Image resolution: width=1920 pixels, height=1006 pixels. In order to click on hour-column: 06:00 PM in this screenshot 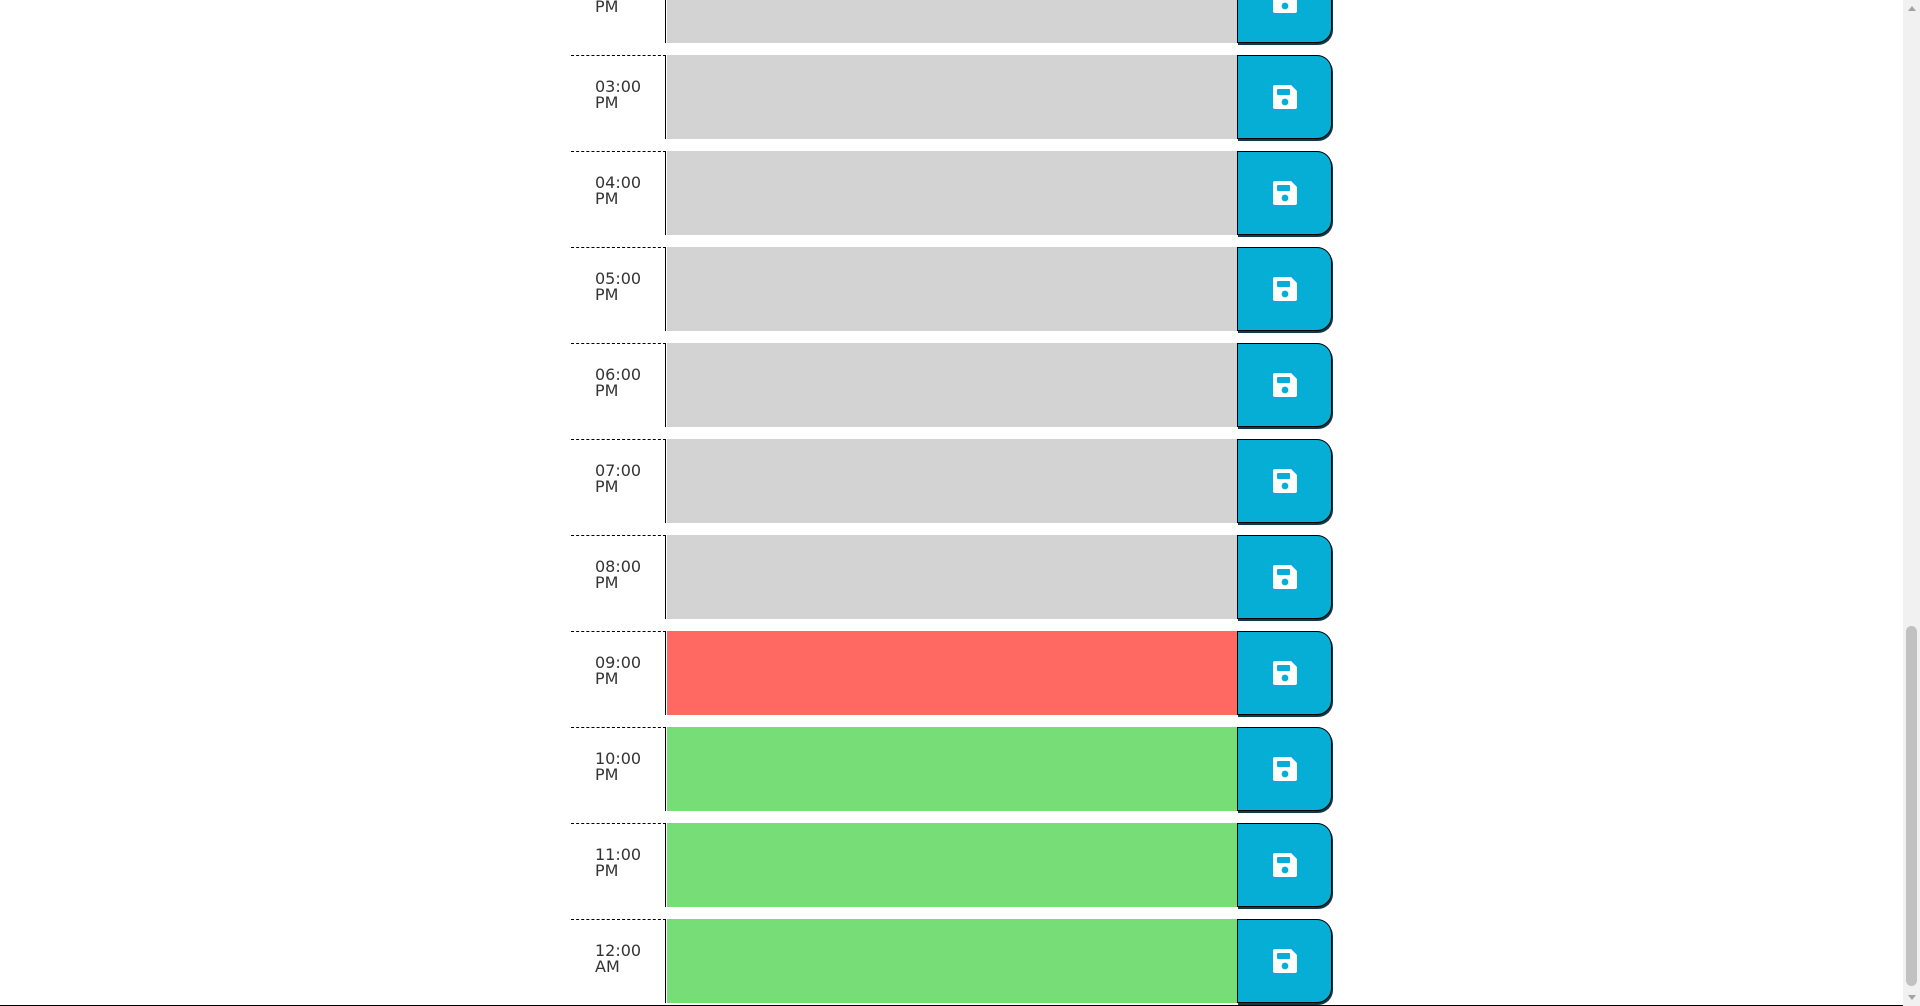, I will do `click(618, 385)`.